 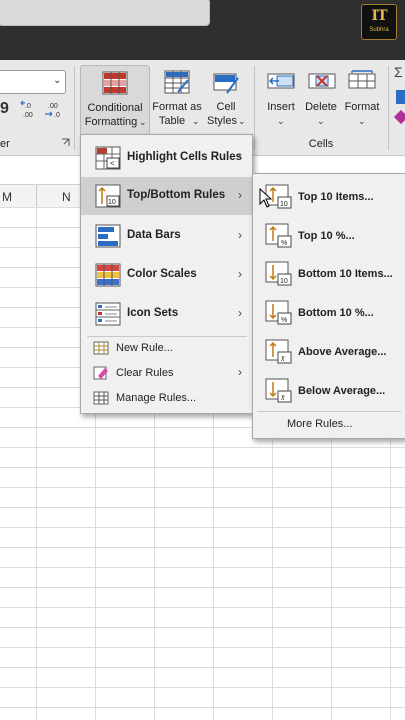 What do you see at coordinates (226, 107) in the screenshot?
I see `cell-styles-label-1: Cell` at bounding box center [226, 107].